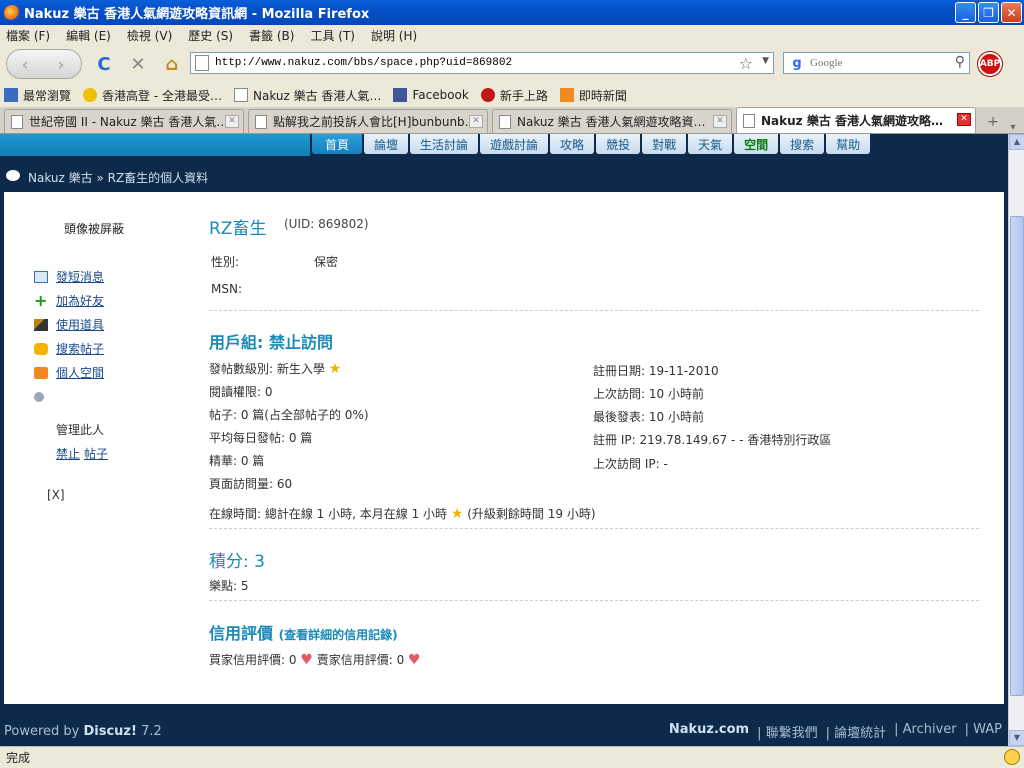 This screenshot has width=1024, height=768. Describe the element at coordinates (965, 12) in the screenshot. I see `minimize-button: _` at that location.